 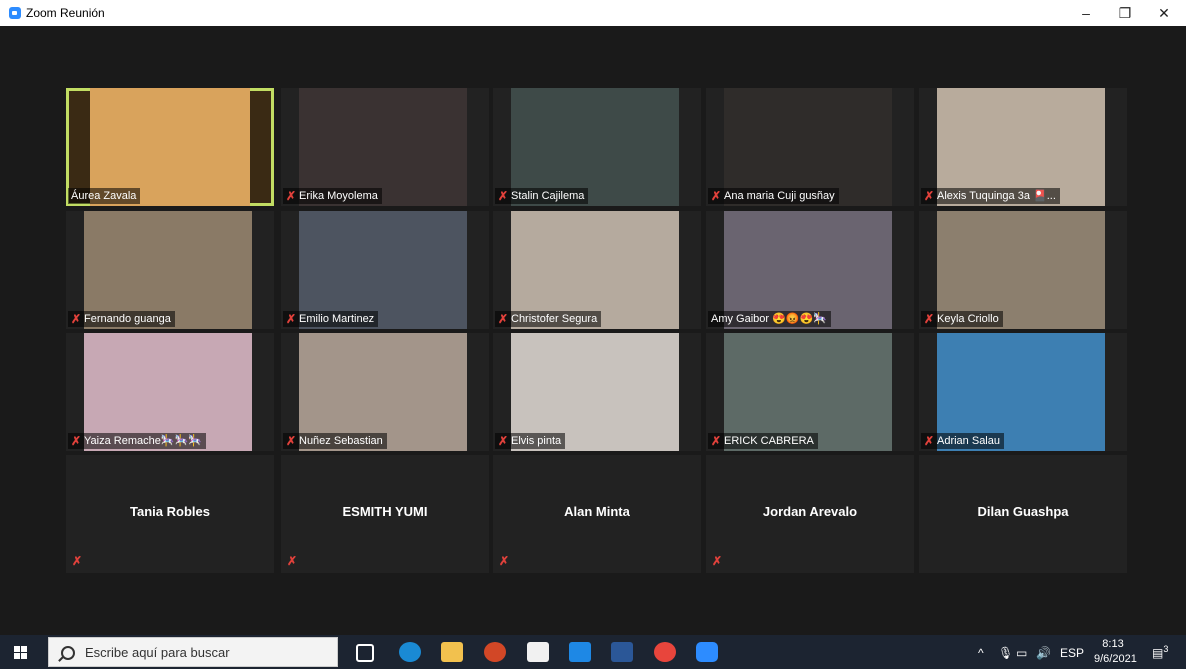 I want to click on windows-start-button, so click(x=21, y=652).